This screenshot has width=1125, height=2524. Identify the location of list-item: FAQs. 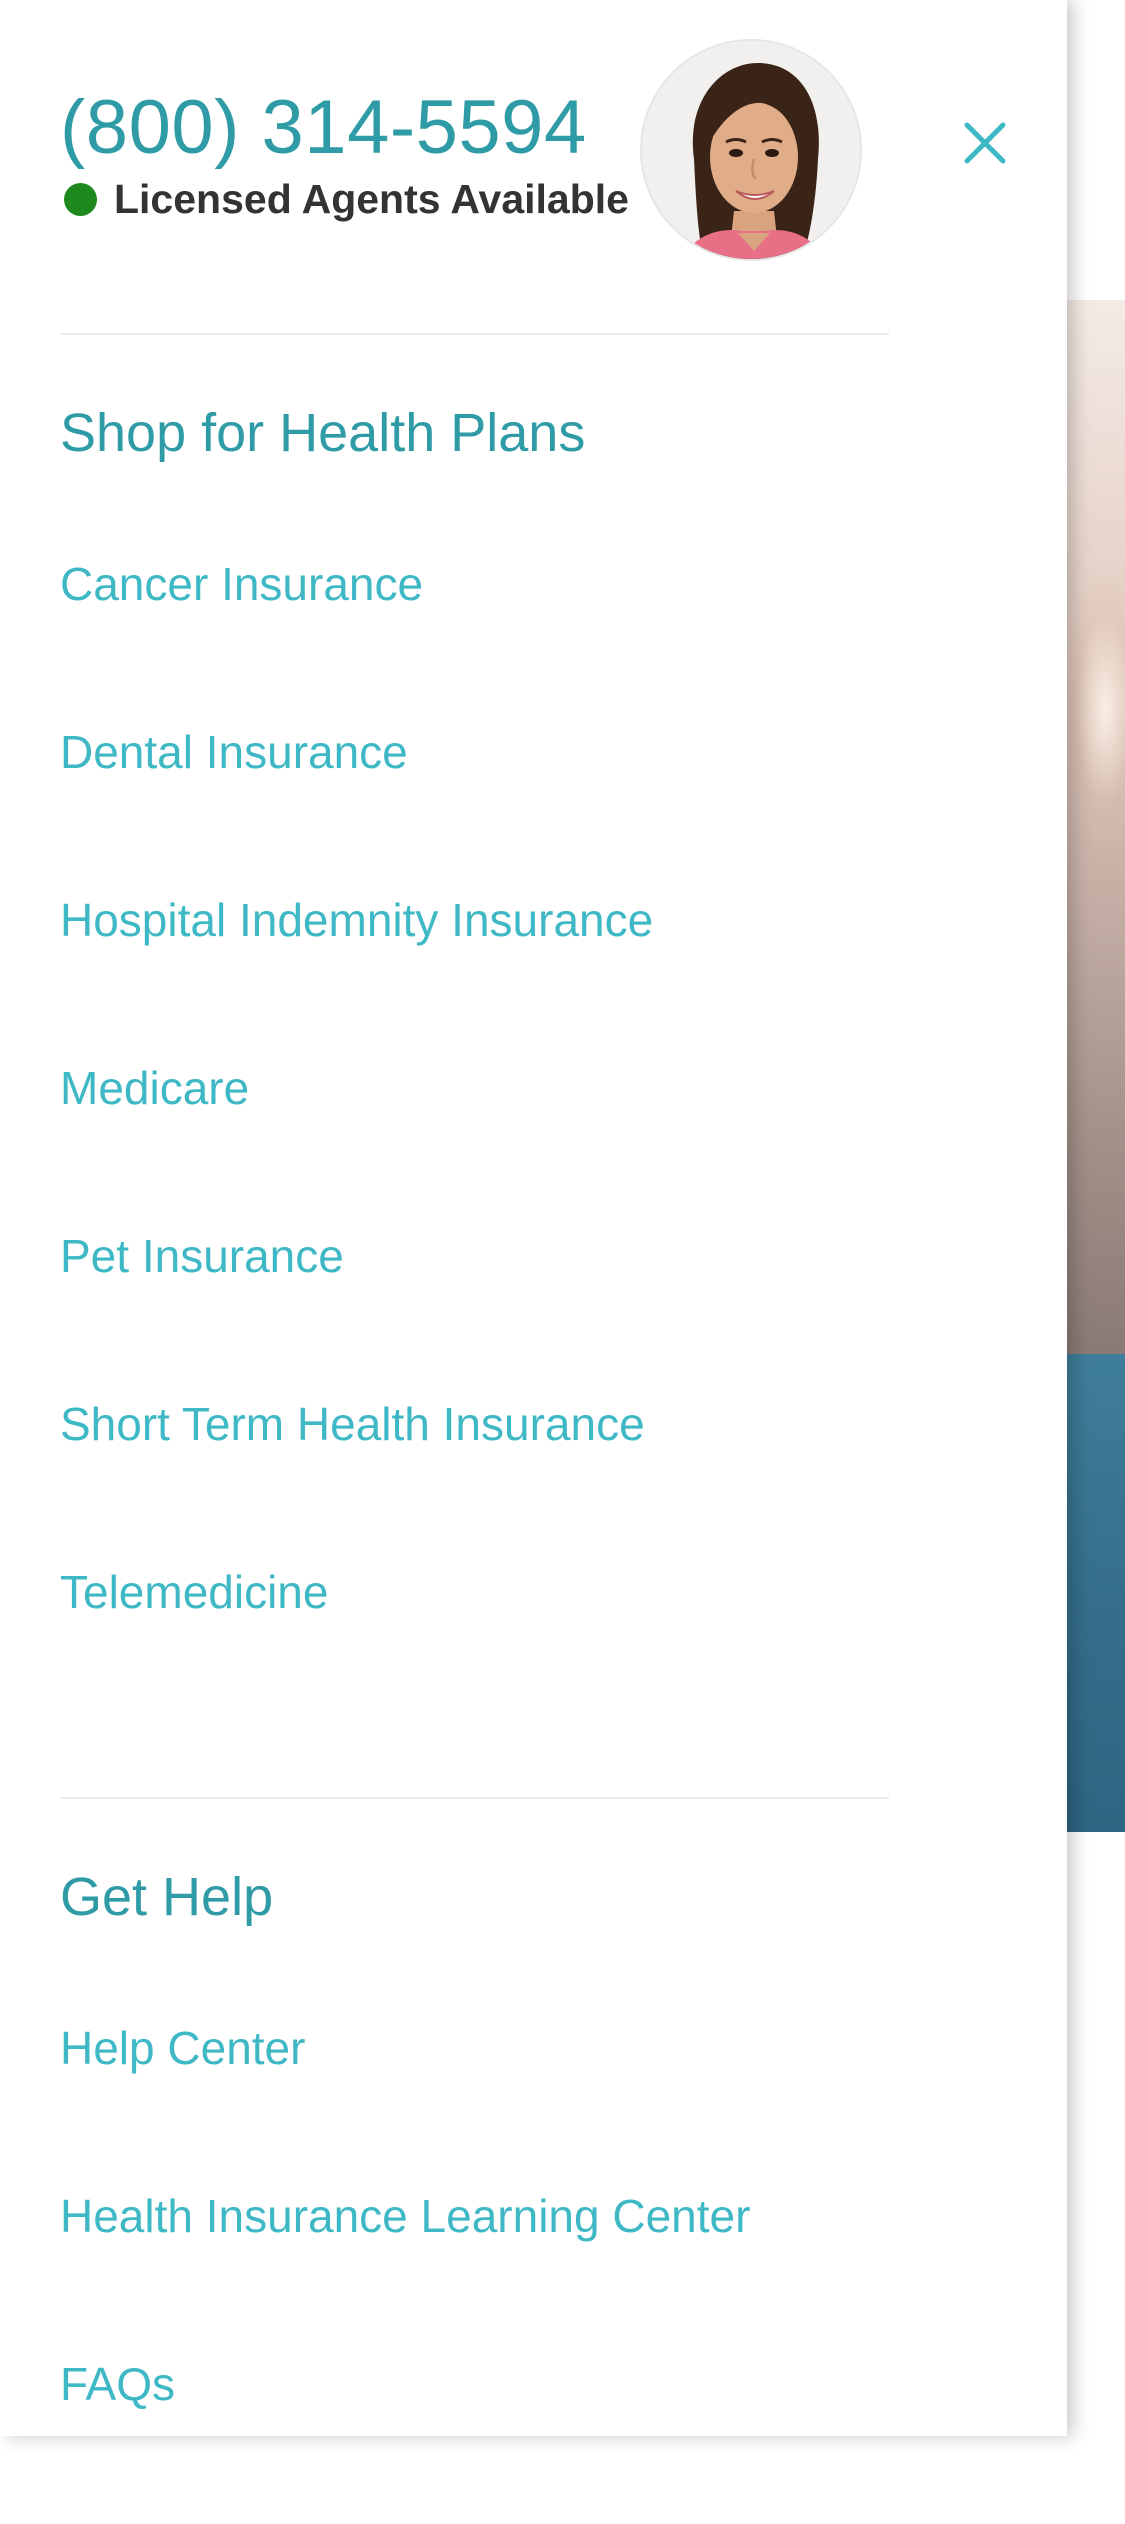
(405, 2440).